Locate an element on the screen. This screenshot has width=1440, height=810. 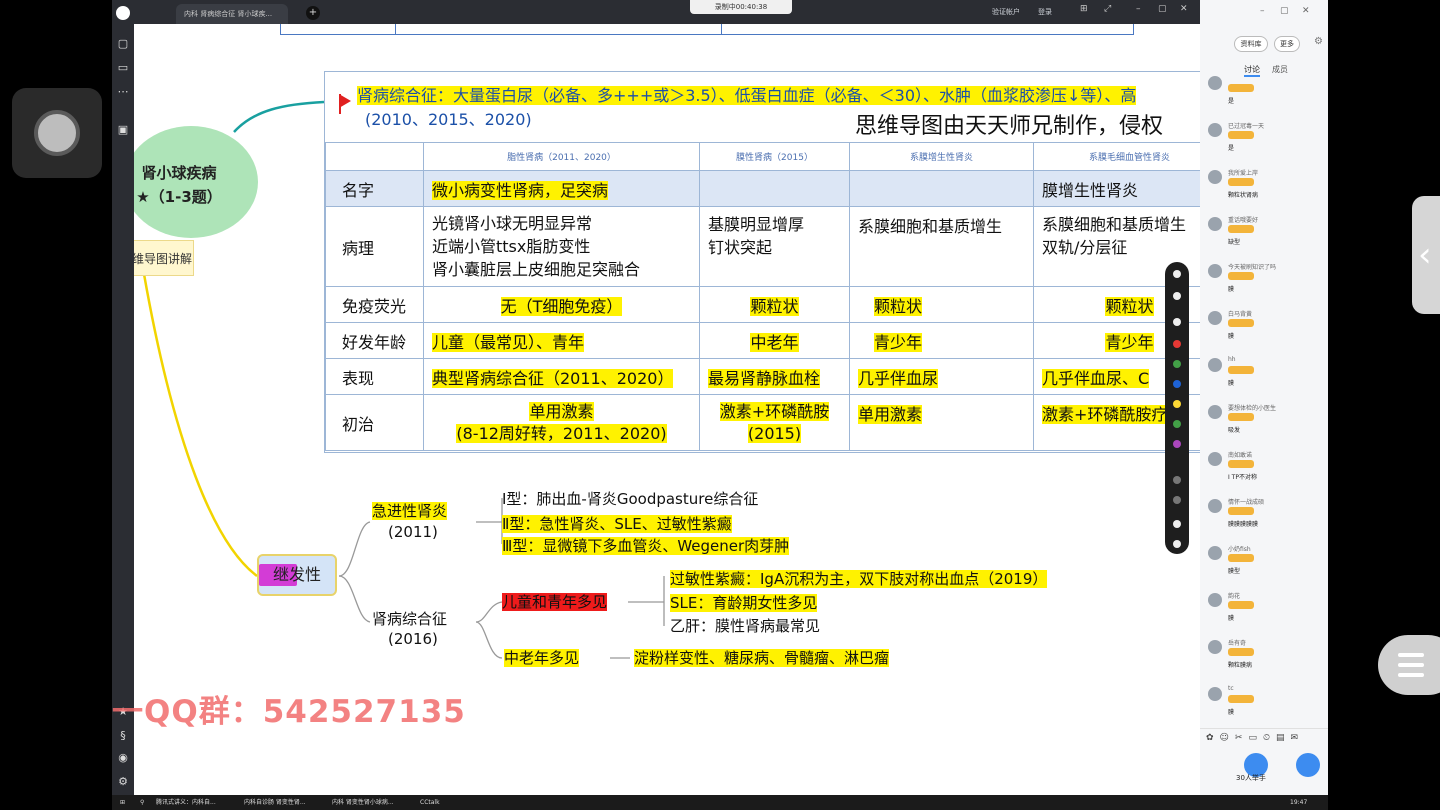
chat-username: 小奶fish is located at coordinates (1239, 549).